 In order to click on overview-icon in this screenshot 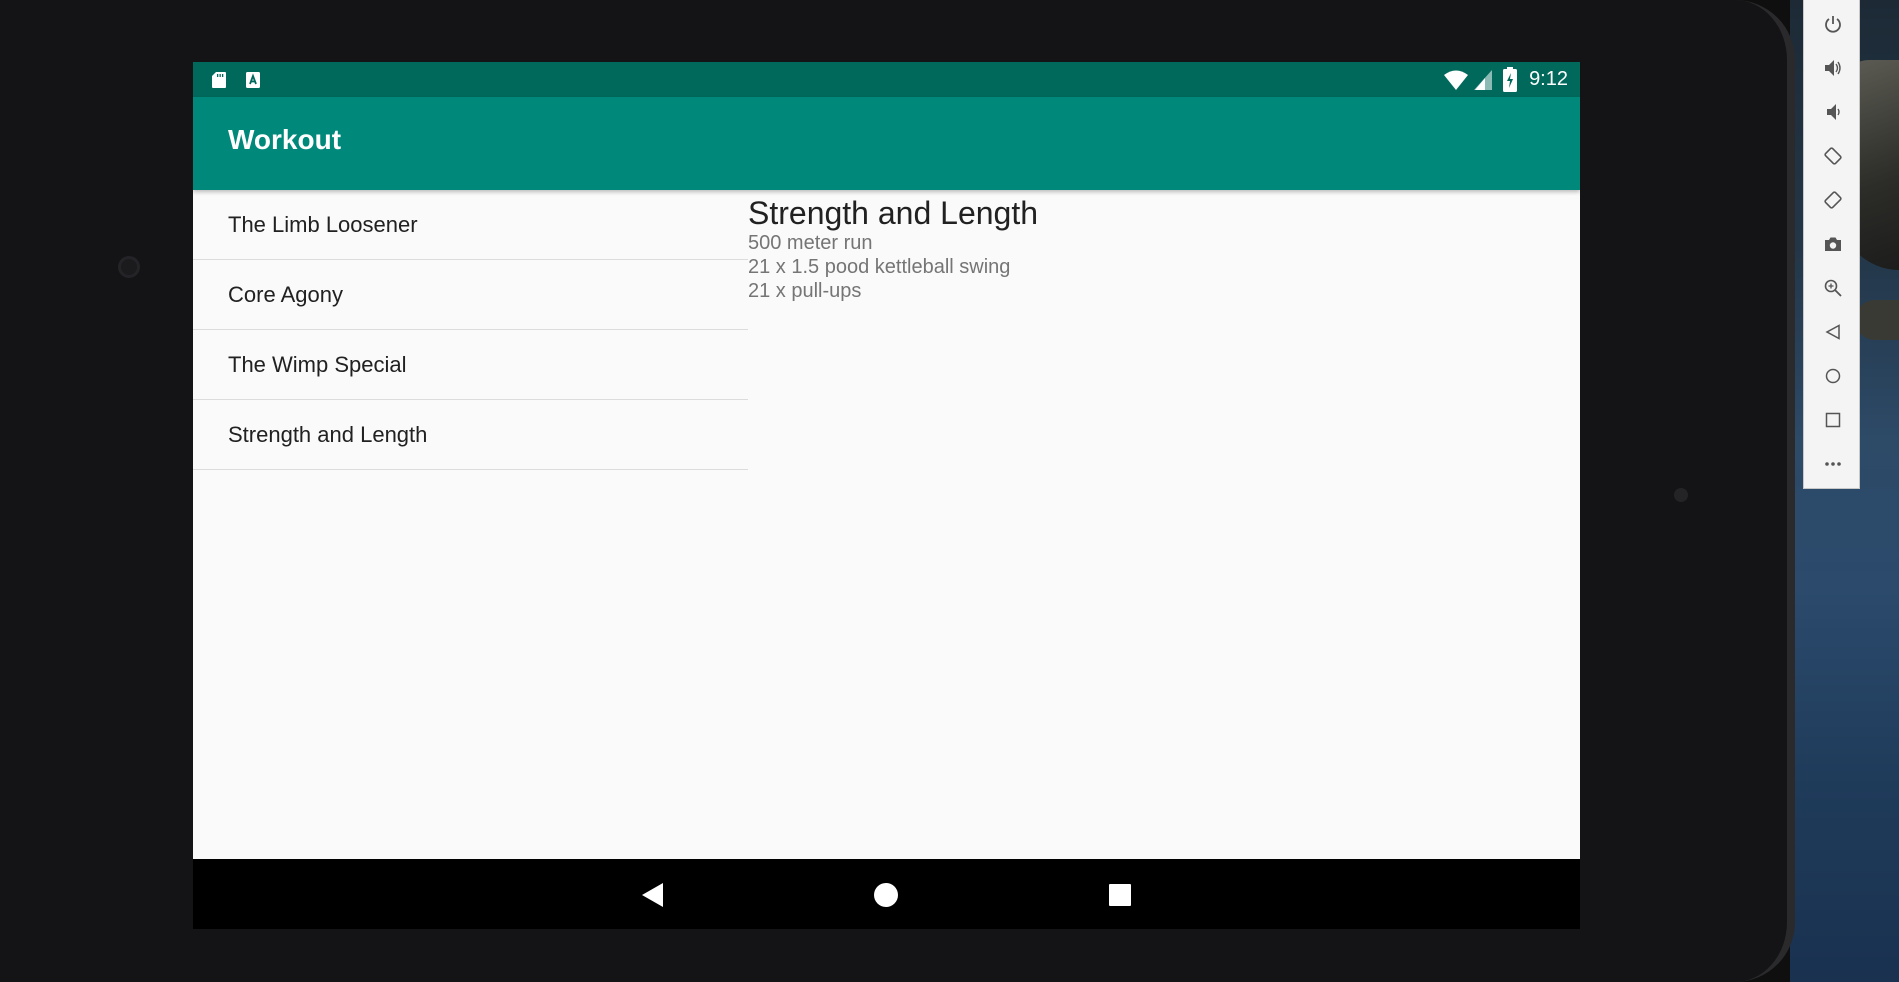, I will do `click(1832, 420)`.